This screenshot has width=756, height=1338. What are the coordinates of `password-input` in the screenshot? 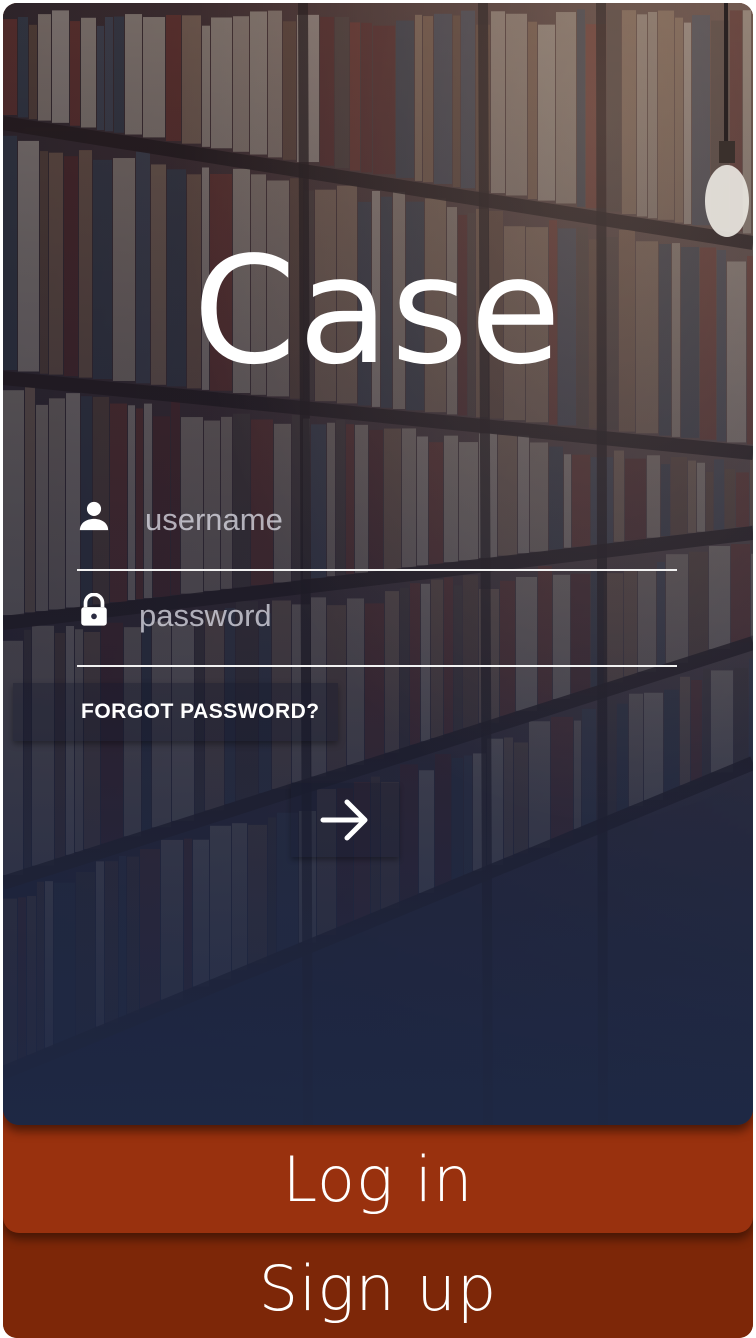 It's located at (379, 616).